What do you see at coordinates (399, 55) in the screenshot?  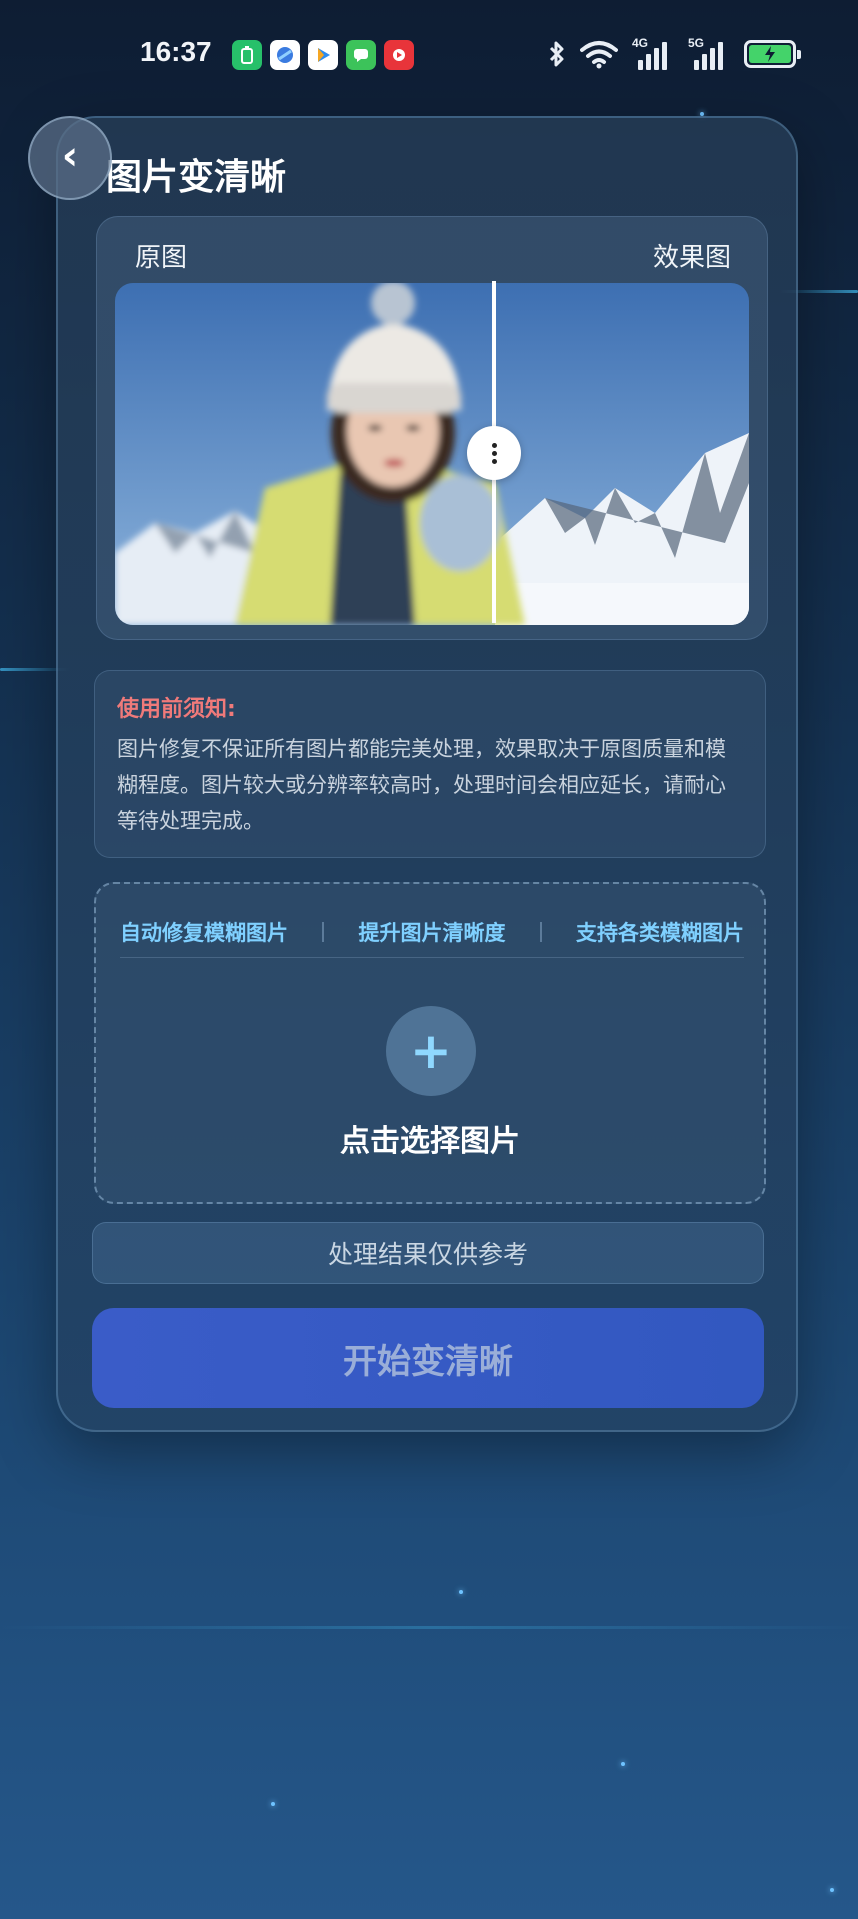 I see `video-app-icon` at bounding box center [399, 55].